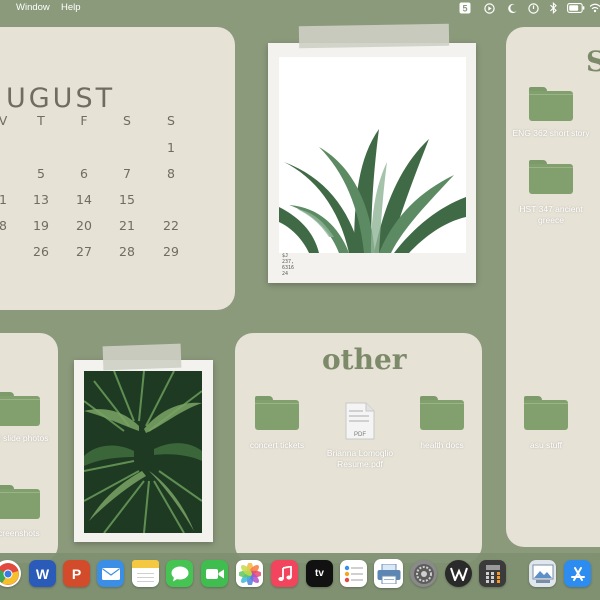  What do you see at coordinates (489, 8) in the screenshot?
I see `play-circle-icon` at bounding box center [489, 8].